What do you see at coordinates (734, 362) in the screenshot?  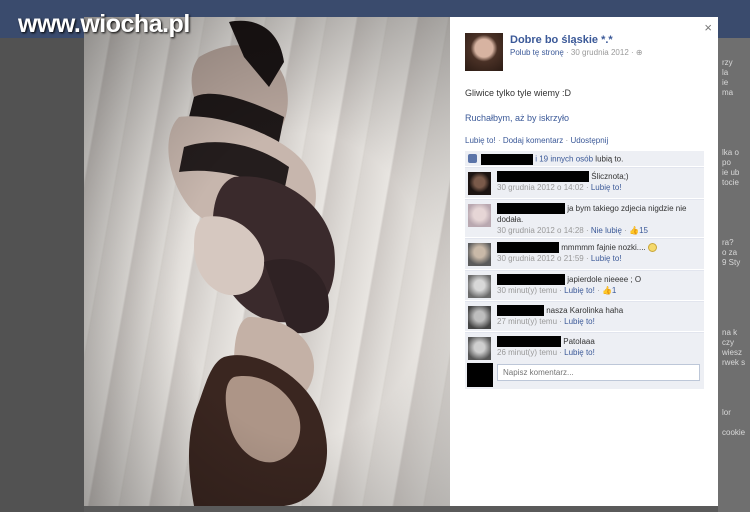 I see `bg-snippet: rwek s` at bounding box center [734, 362].